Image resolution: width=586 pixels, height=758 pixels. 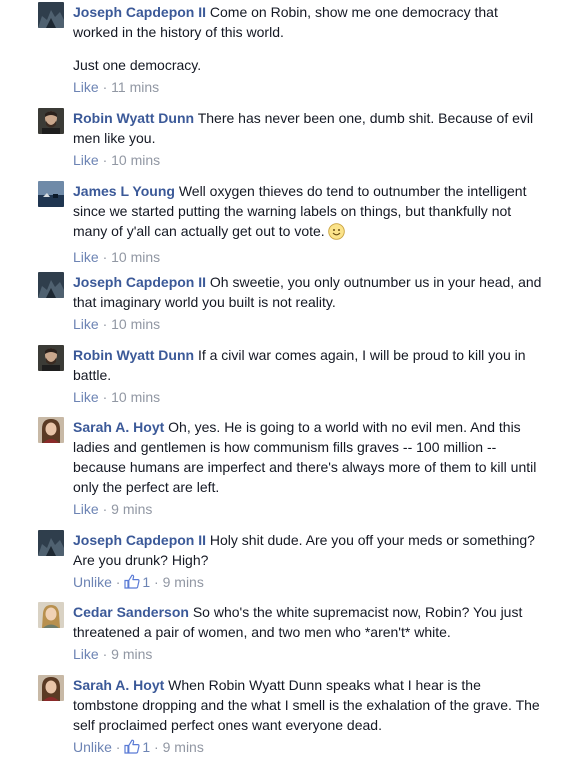 What do you see at coordinates (336, 234) in the screenshot?
I see `smile-emoticon` at bounding box center [336, 234].